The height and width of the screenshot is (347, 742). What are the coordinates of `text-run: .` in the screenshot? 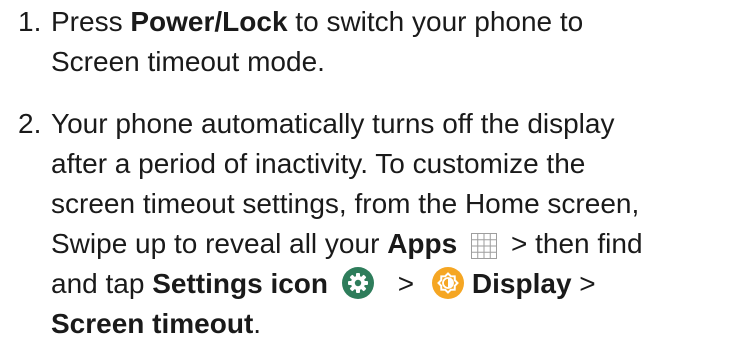 It's located at (257, 323).